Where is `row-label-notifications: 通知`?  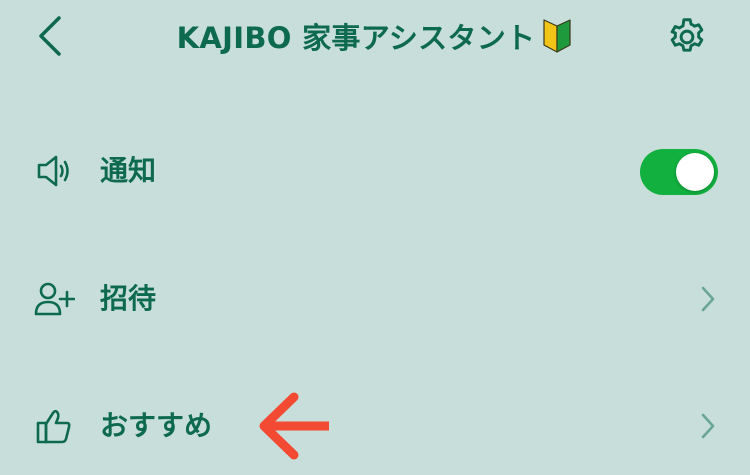
row-label-notifications: 通知 is located at coordinates (128, 170).